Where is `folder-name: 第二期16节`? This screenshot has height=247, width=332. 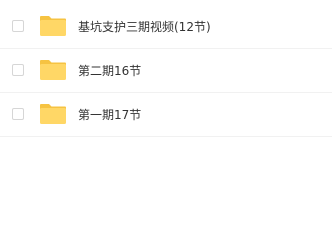 folder-name: 第二期16节 is located at coordinates (109, 71).